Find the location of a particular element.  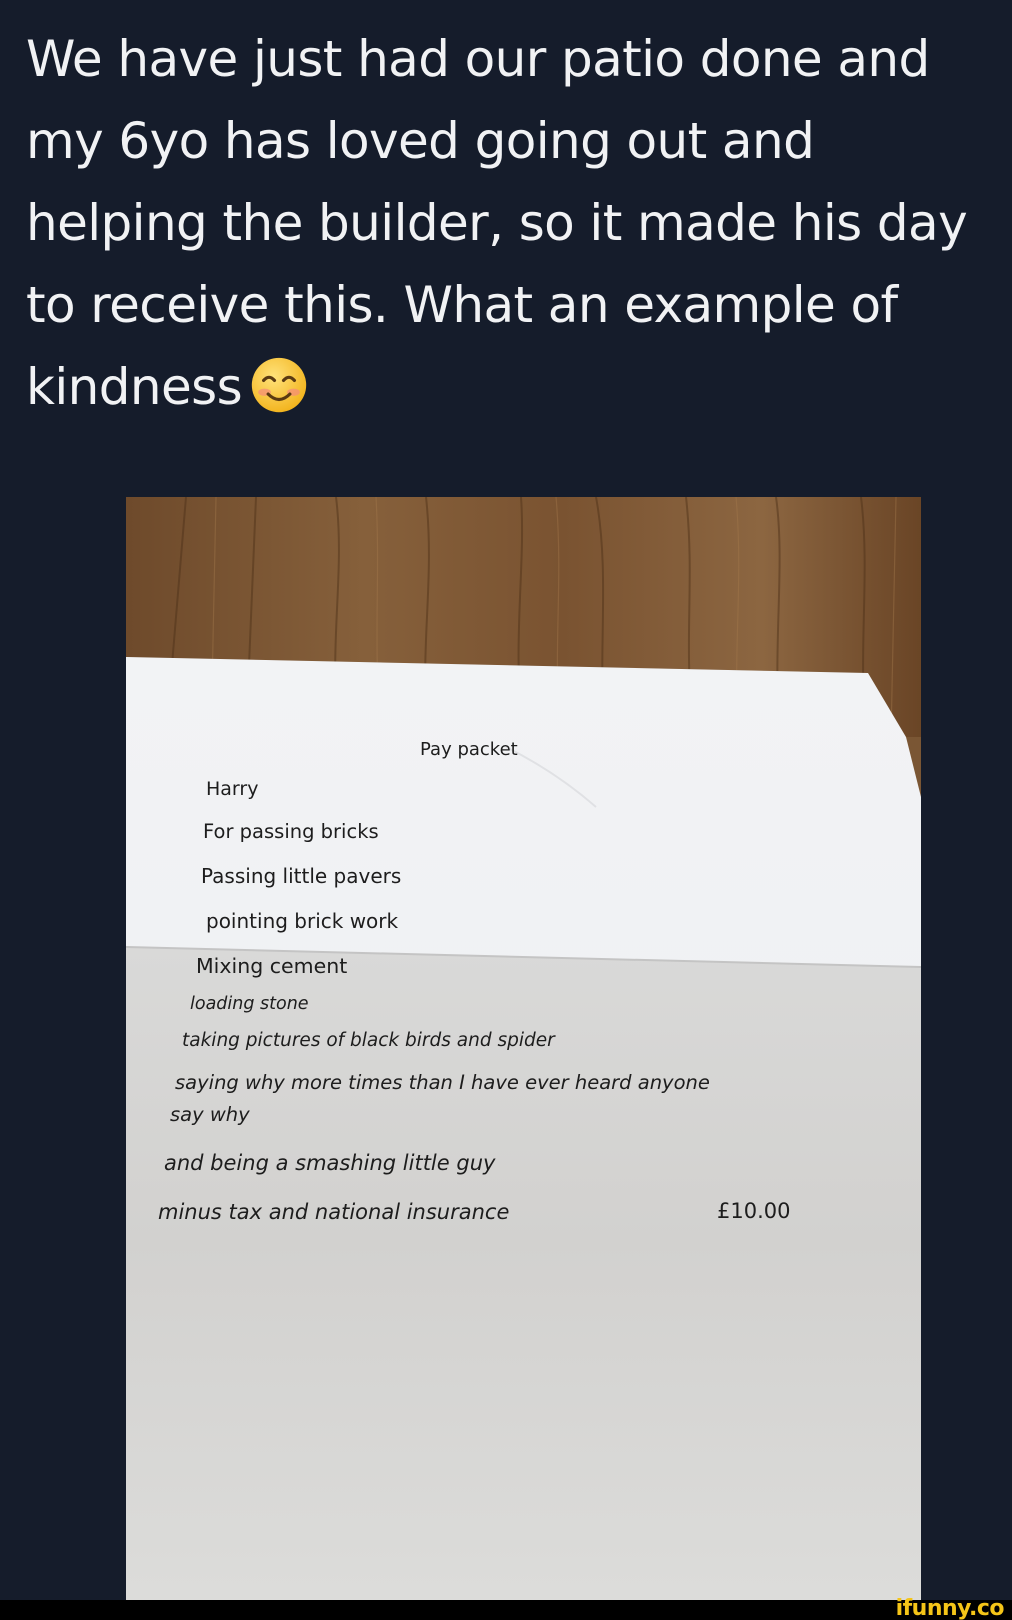

doc-item: Passing little pavers is located at coordinates (301, 876).